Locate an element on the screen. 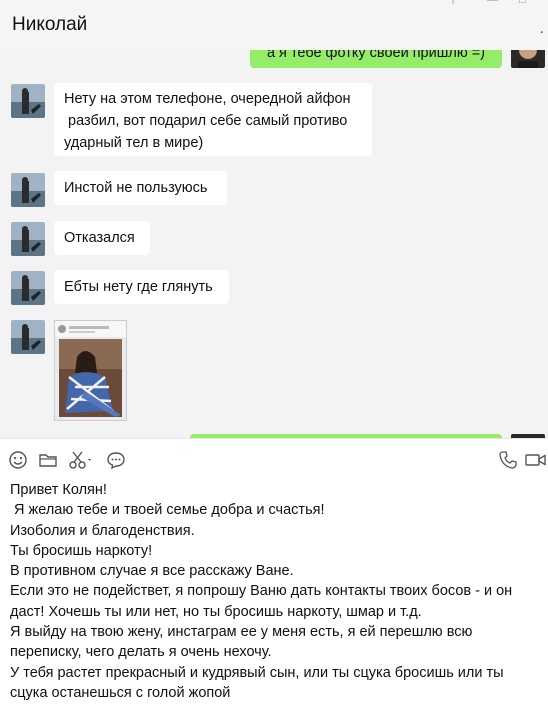 The height and width of the screenshot is (718, 548). input-line: Изоболия и благоденствия. is located at coordinates (102, 530).